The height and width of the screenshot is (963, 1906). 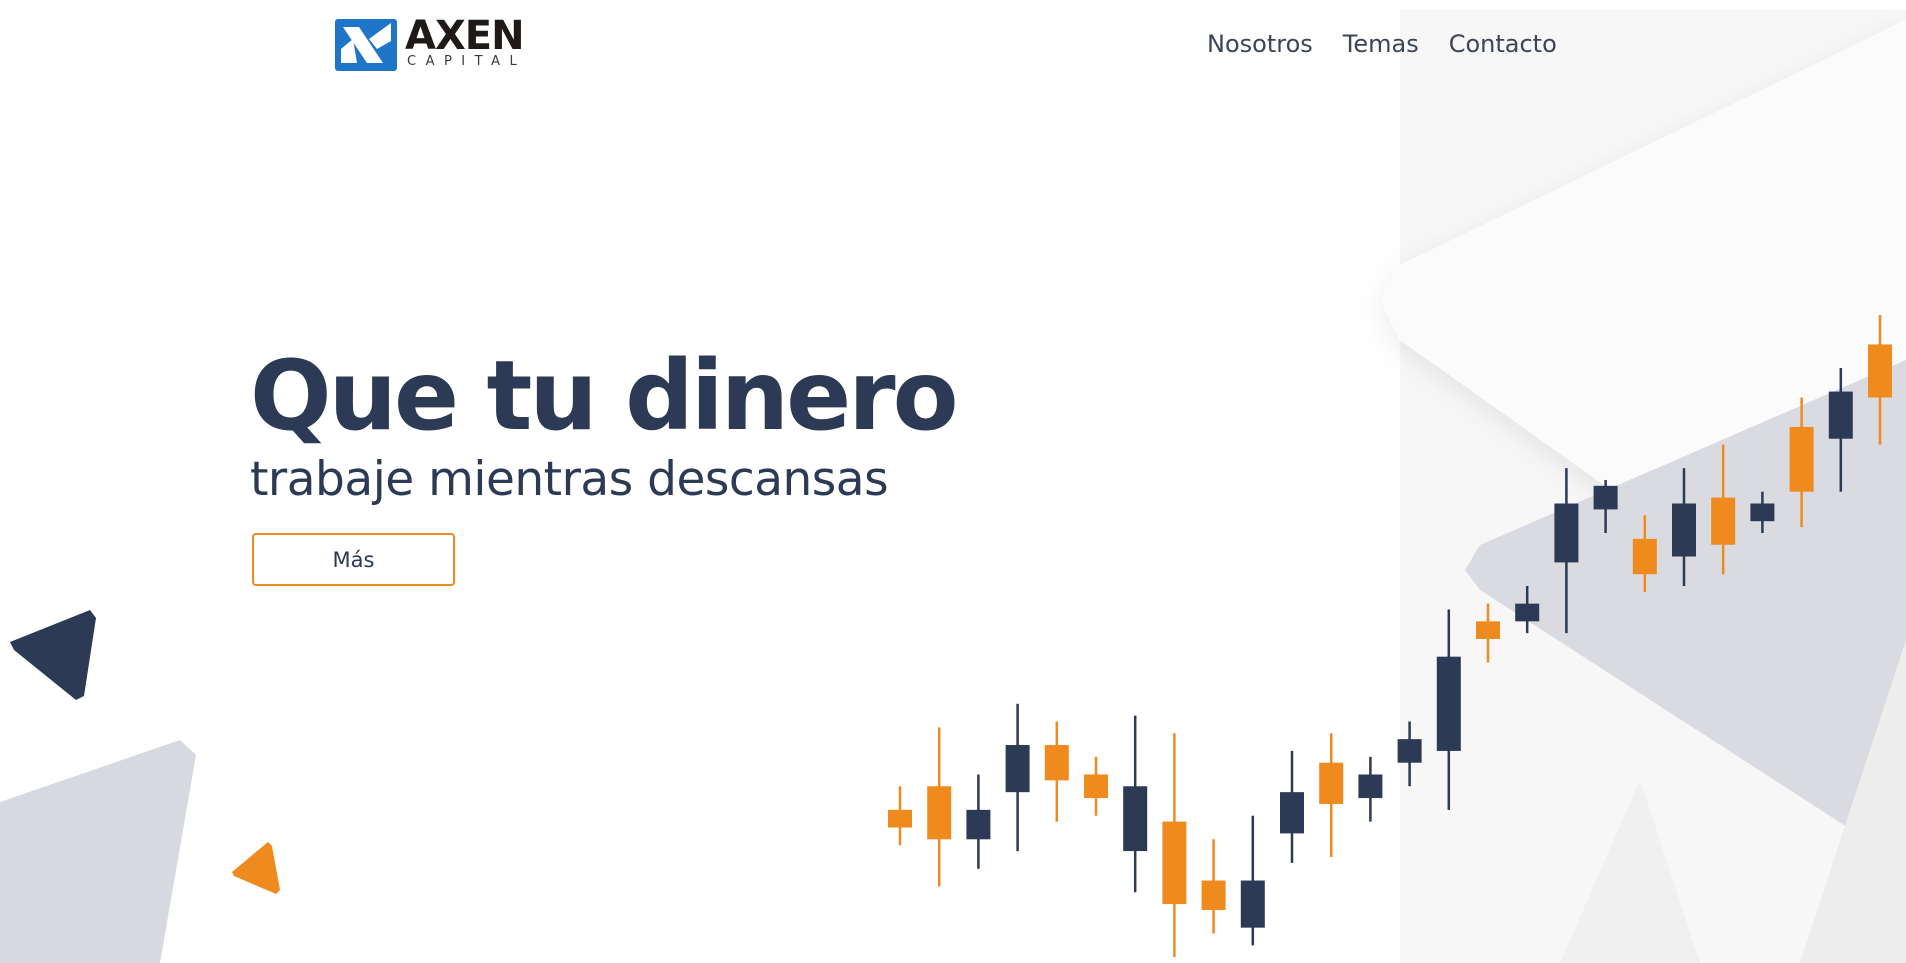 I want to click on hero-title: Que tu dinero, so click(x=604, y=396).